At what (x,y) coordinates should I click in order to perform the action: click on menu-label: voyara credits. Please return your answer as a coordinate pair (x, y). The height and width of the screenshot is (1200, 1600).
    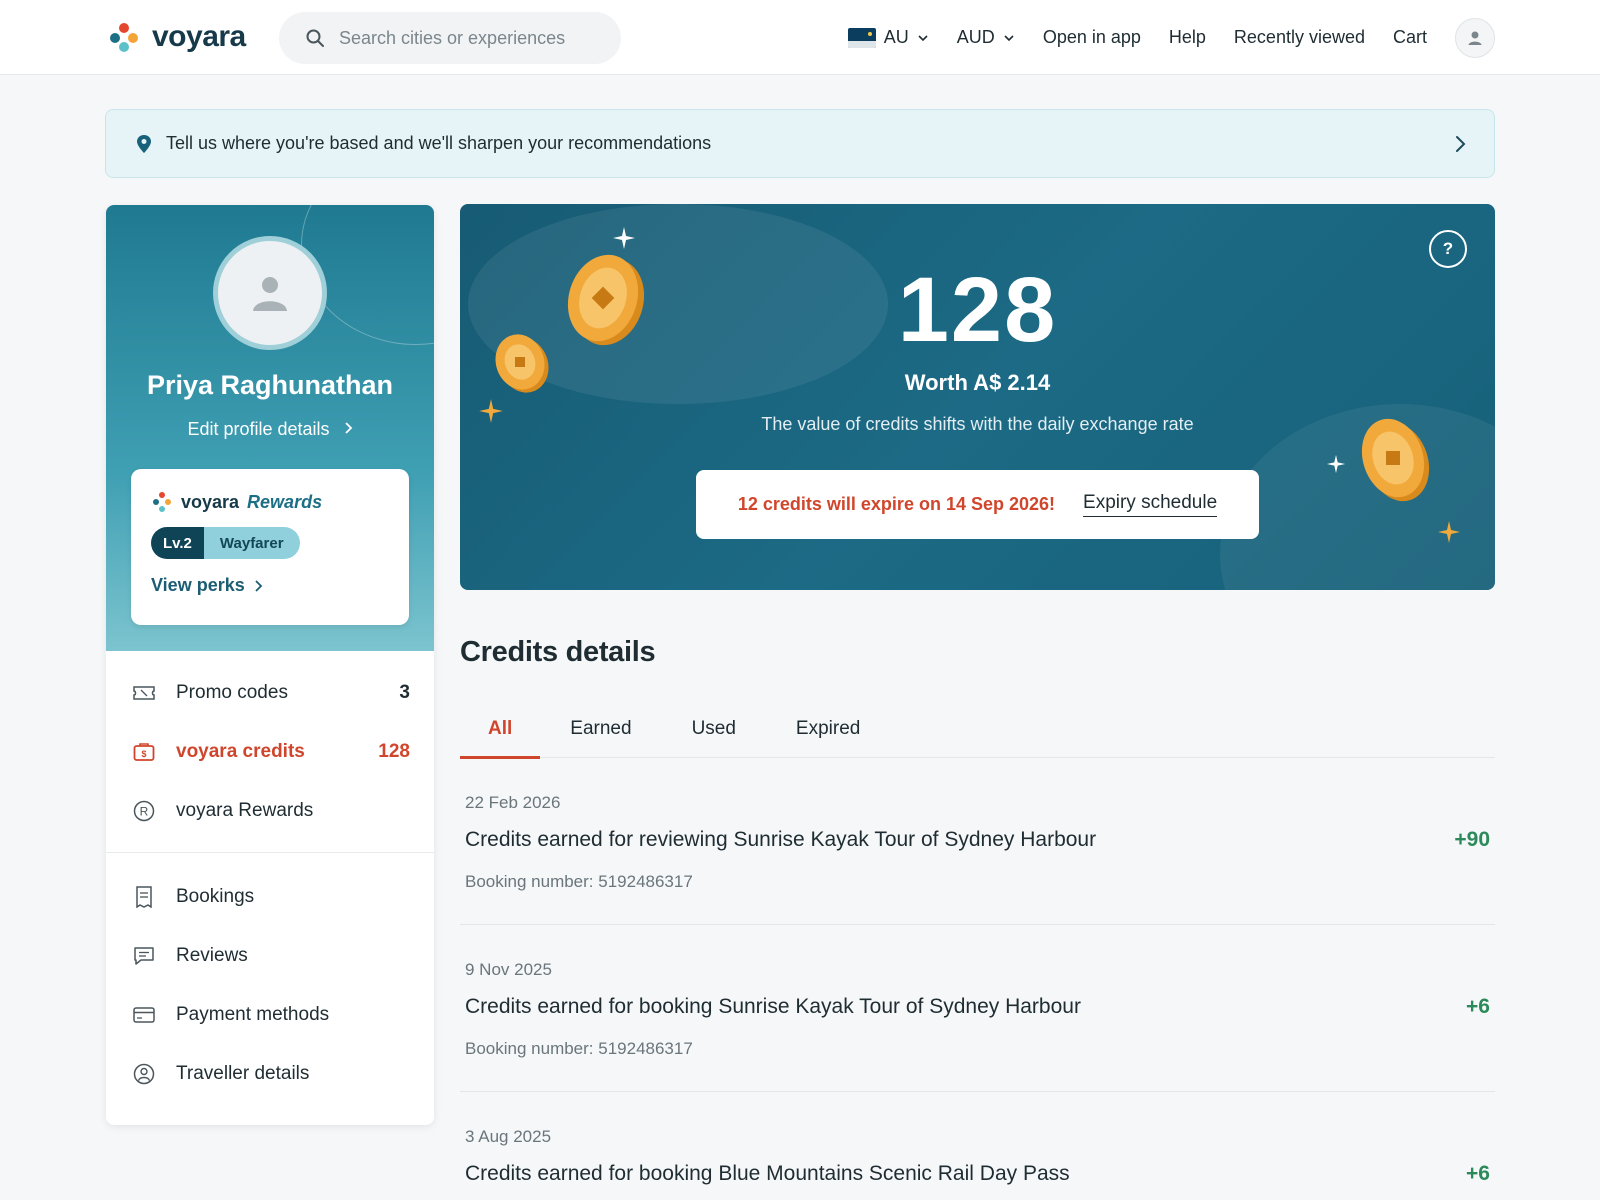
    Looking at the image, I should click on (240, 751).